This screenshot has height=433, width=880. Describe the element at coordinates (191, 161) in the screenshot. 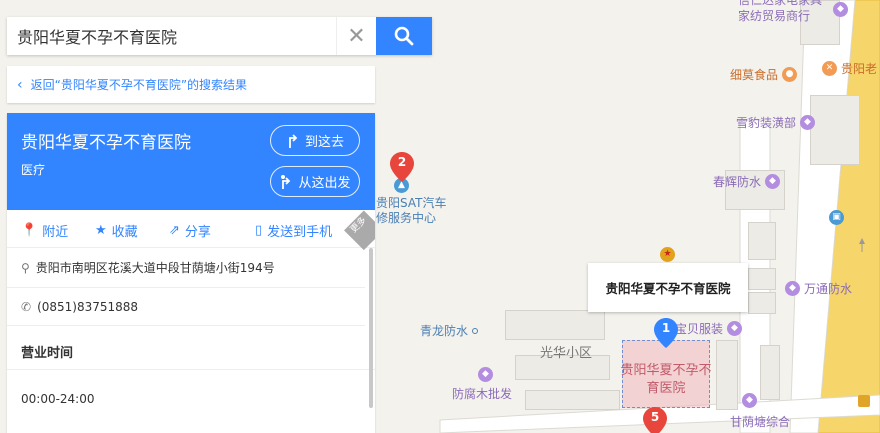

I see `place-header: 贵阳华夏不孕不育医院 医疗 到这去 从这出发` at that location.